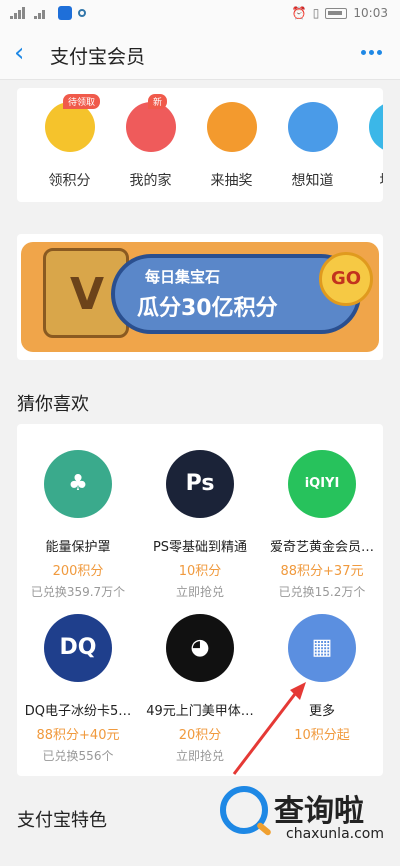  Describe the element at coordinates (200, 735) in the screenshot. I see `product-price: 20积分` at that location.